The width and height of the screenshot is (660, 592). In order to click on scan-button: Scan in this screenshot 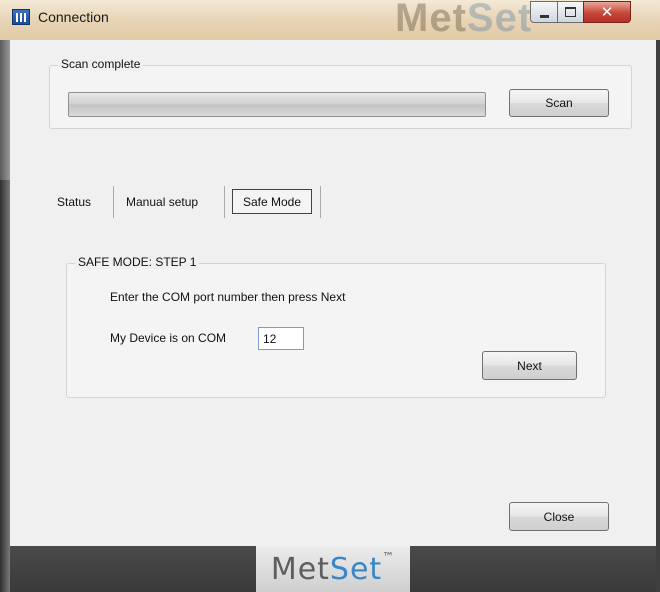, I will do `click(559, 103)`.